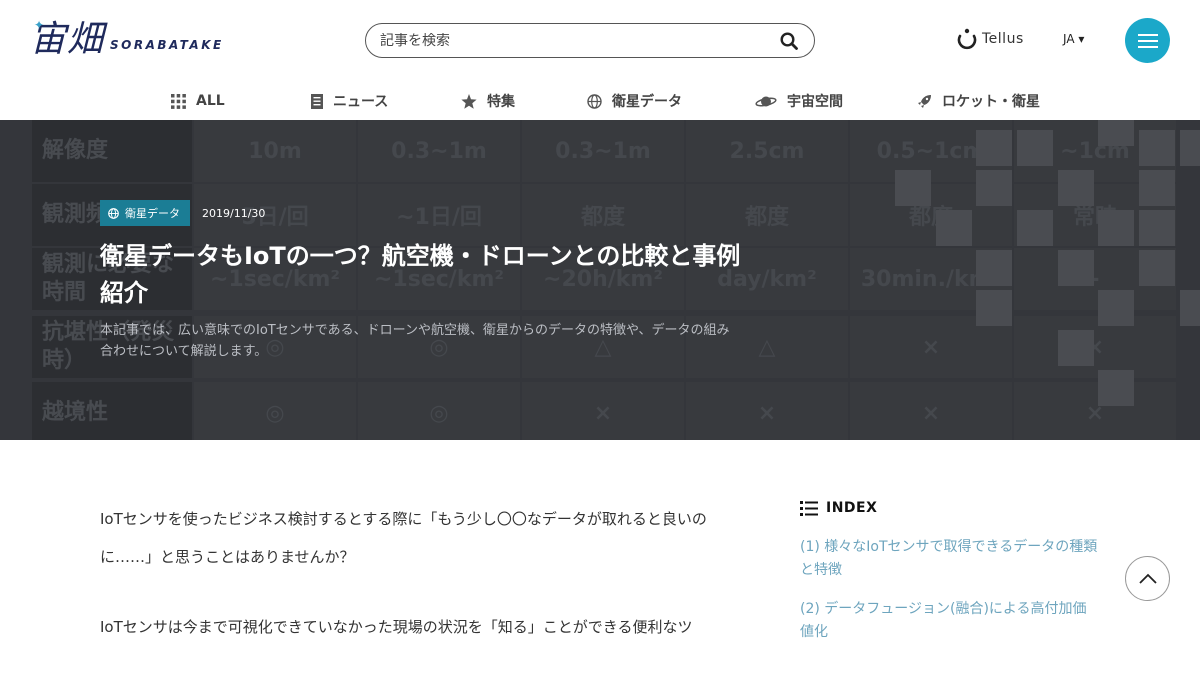  Describe the element at coordinates (210, 101) in the screenshot. I see `nav-label: ALL` at that location.